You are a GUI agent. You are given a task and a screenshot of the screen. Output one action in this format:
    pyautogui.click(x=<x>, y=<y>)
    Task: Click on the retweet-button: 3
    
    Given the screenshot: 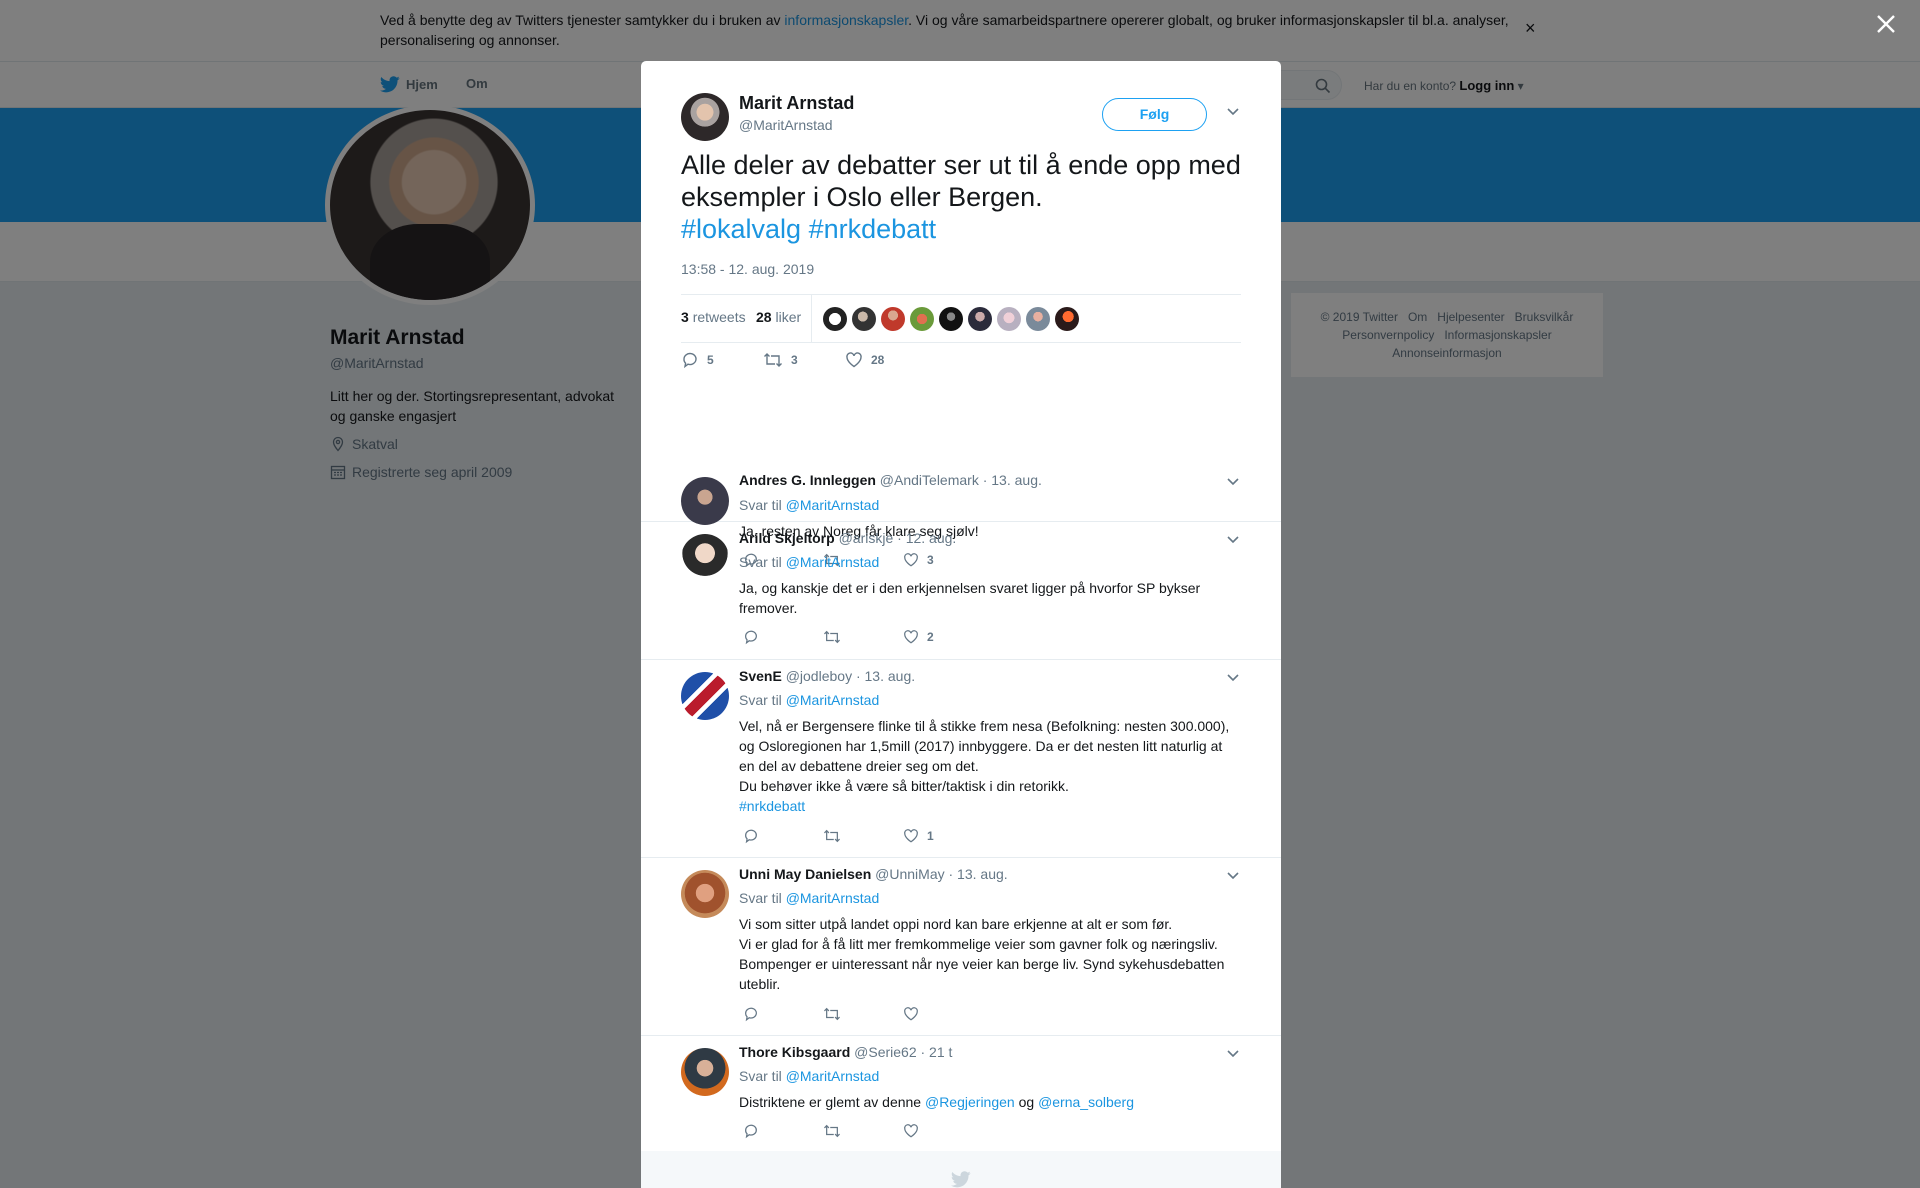 What is the action you would take?
    pyautogui.click(x=804, y=360)
    